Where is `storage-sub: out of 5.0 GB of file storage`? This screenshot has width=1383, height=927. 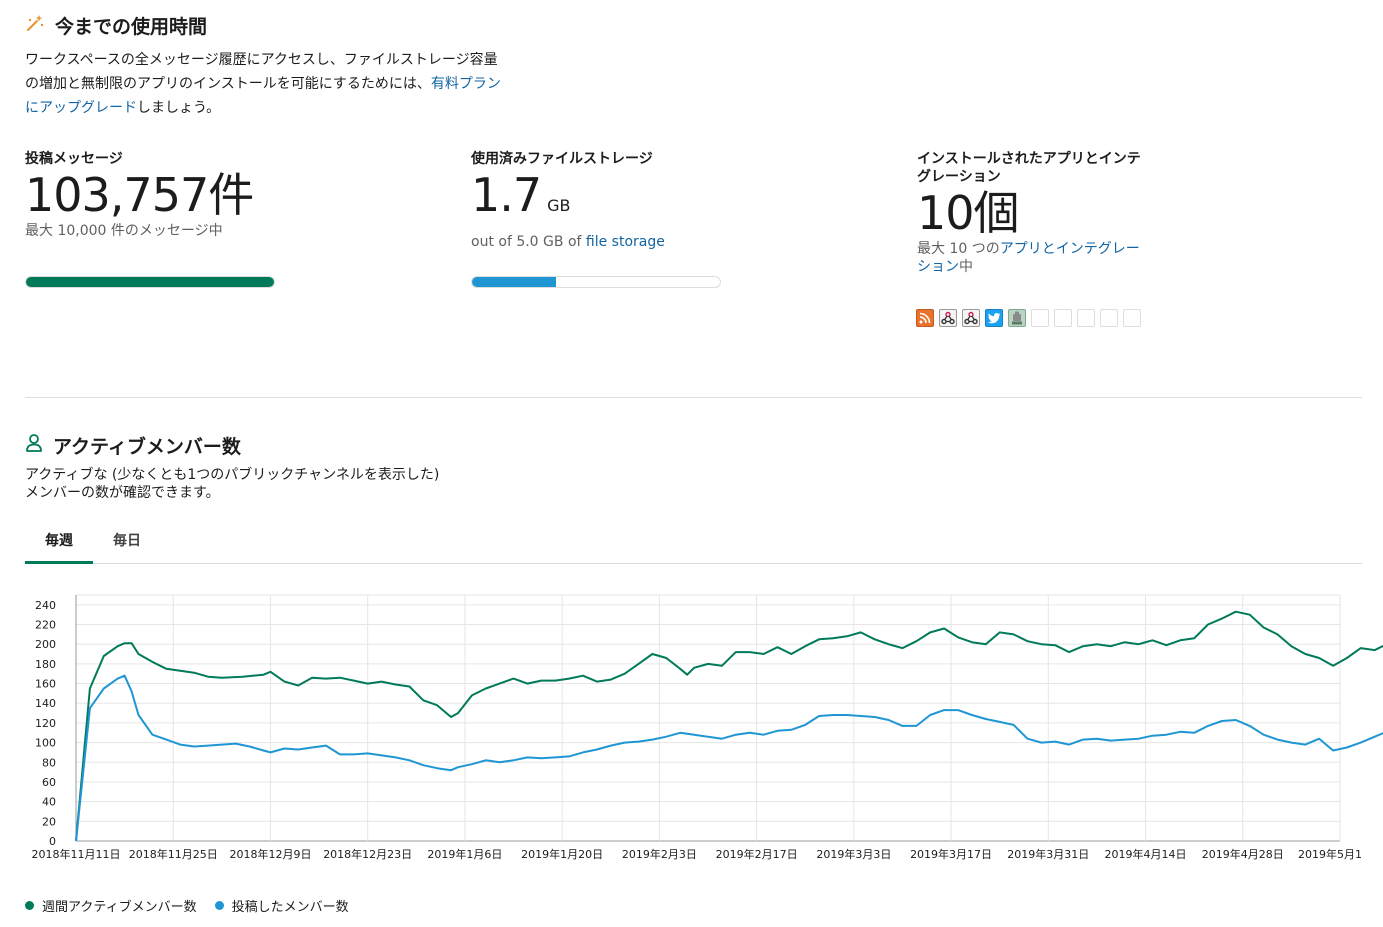
storage-sub: out of 5.0 GB of file storage is located at coordinates (568, 242).